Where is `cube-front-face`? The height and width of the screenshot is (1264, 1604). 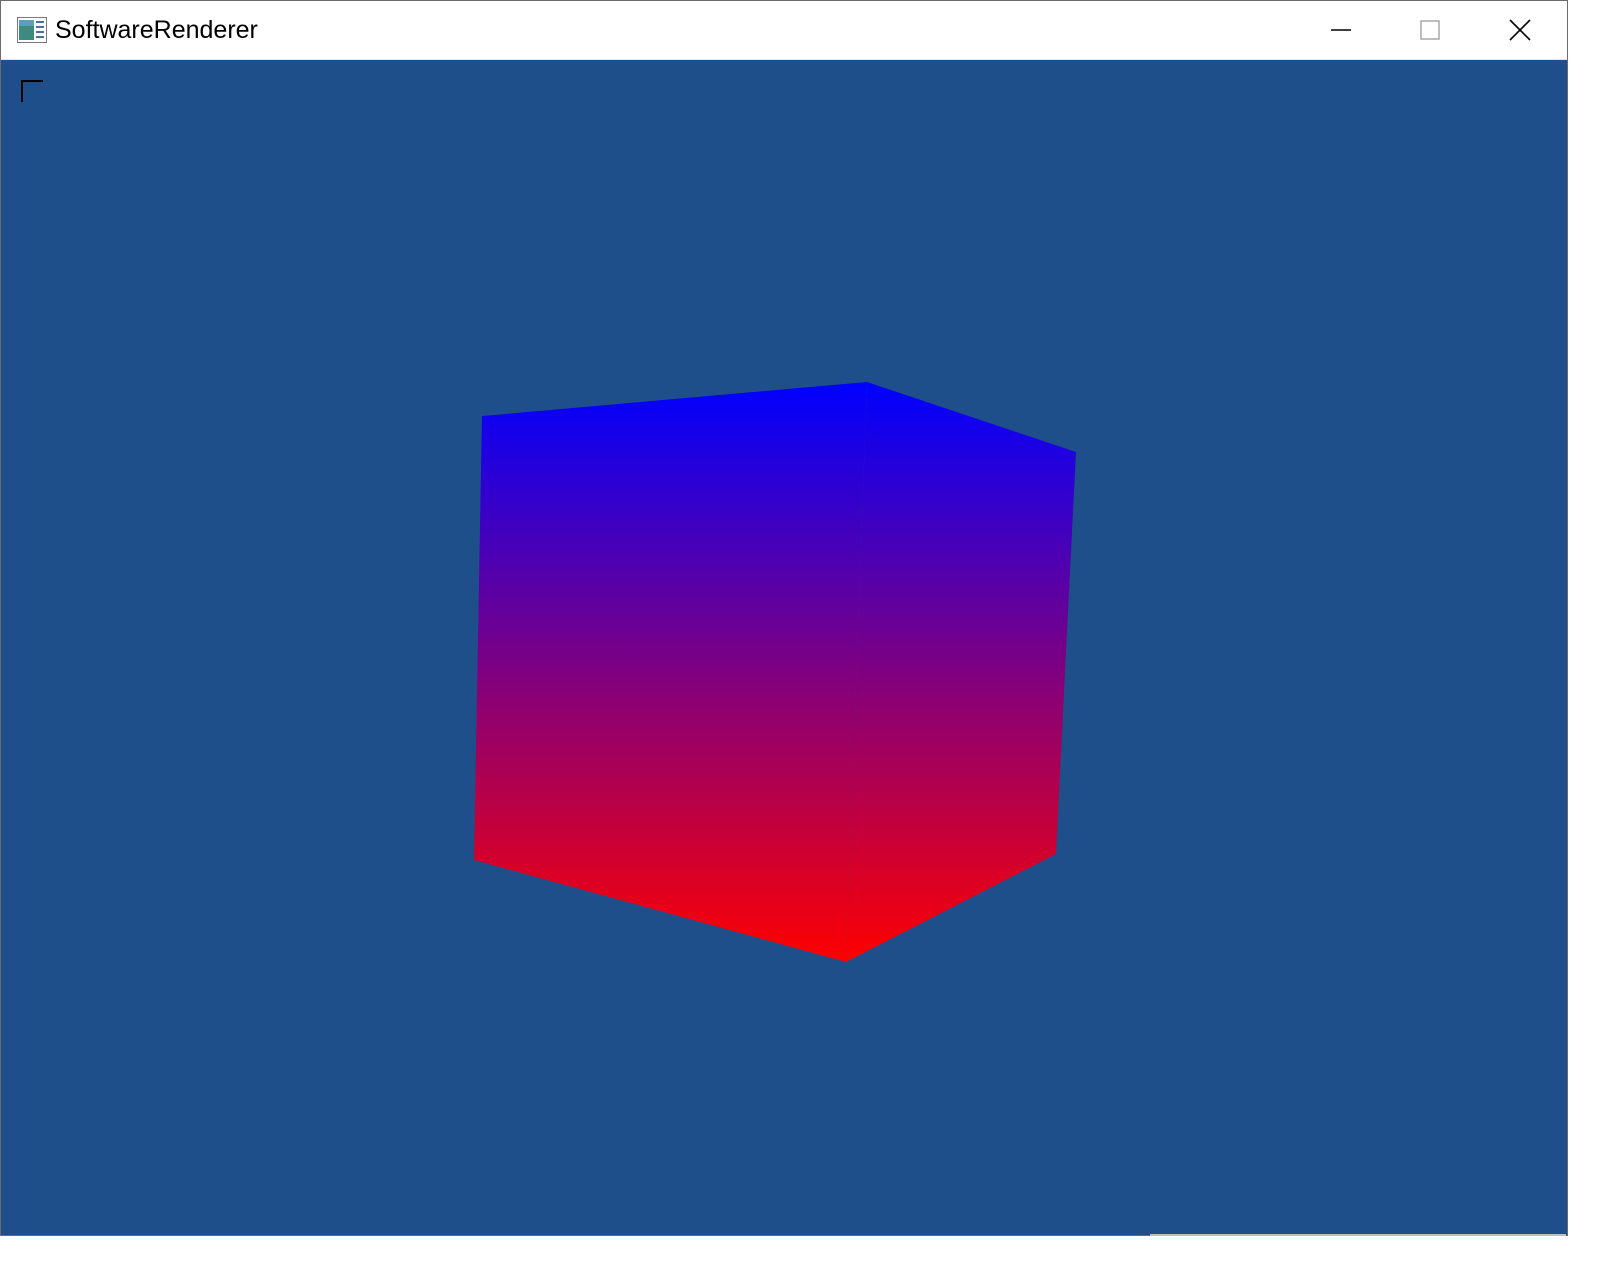
cube-front-face is located at coordinates (670, 672).